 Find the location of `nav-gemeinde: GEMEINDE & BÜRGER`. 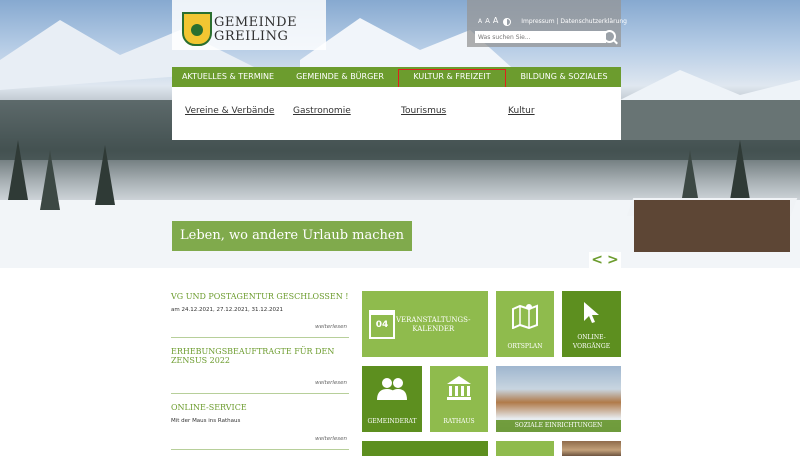

nav-gemeinde: GEMEINDE & BÜRGER is located at coordinates (340, 77).